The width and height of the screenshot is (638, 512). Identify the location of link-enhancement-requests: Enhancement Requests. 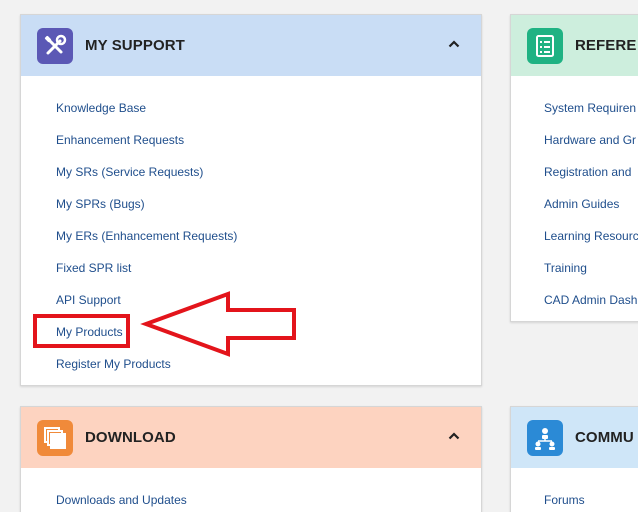
(120, 140).